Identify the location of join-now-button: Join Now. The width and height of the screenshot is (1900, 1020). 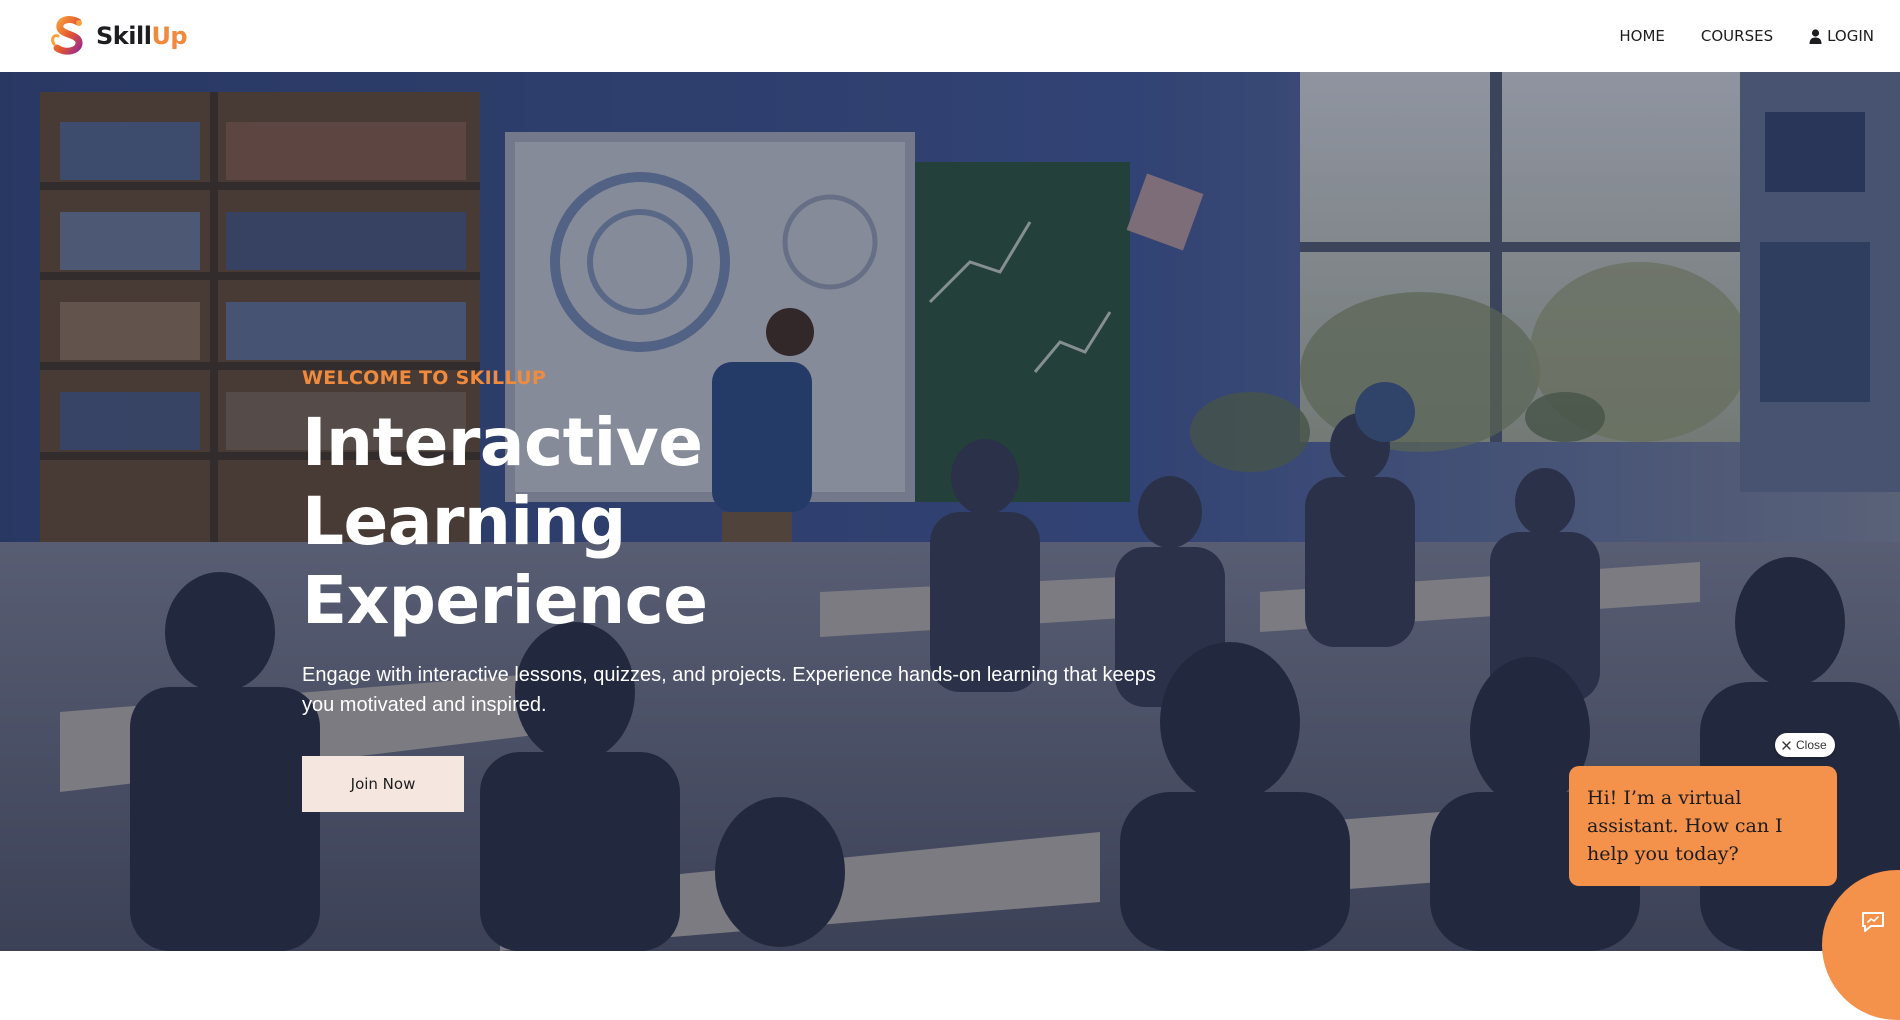
(383, 784).